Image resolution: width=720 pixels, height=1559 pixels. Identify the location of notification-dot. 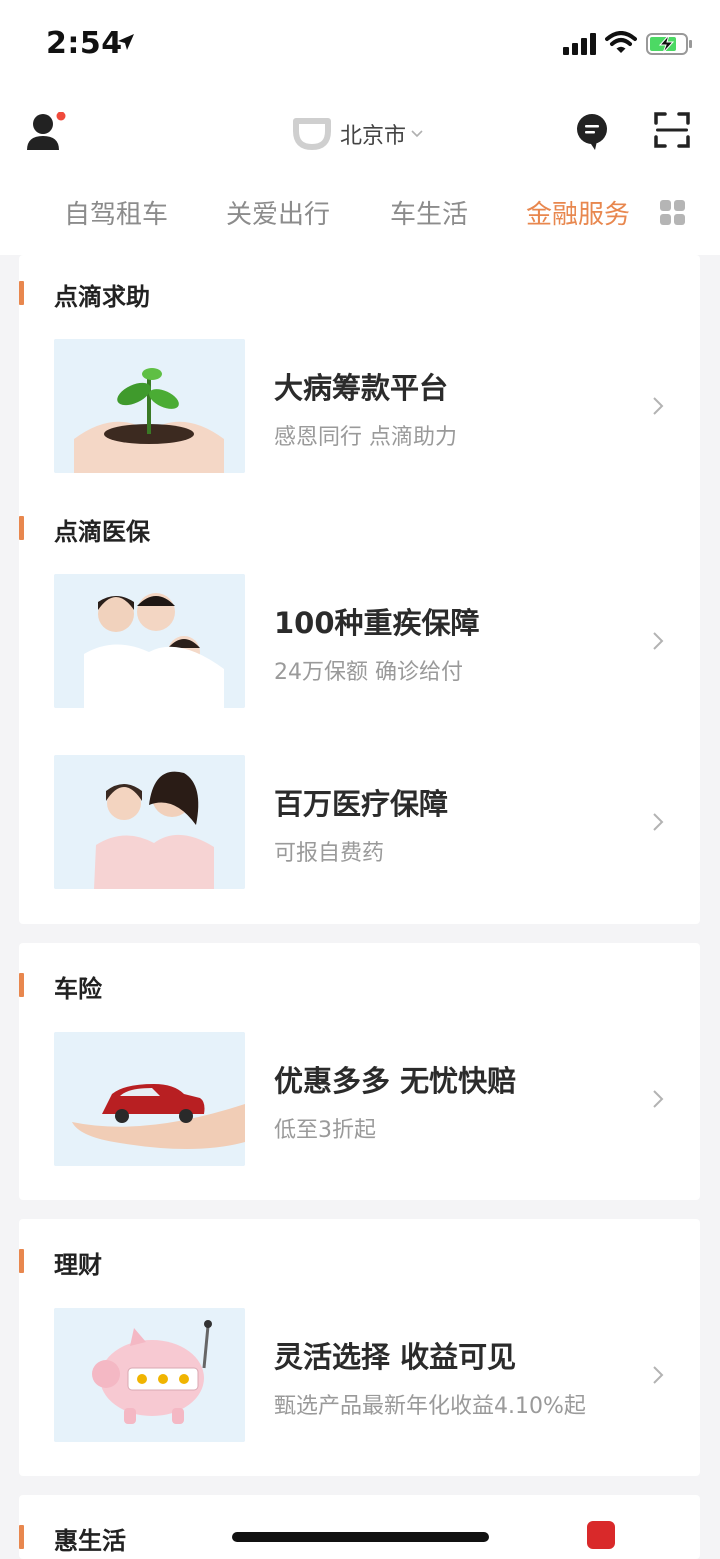
(61, 116).